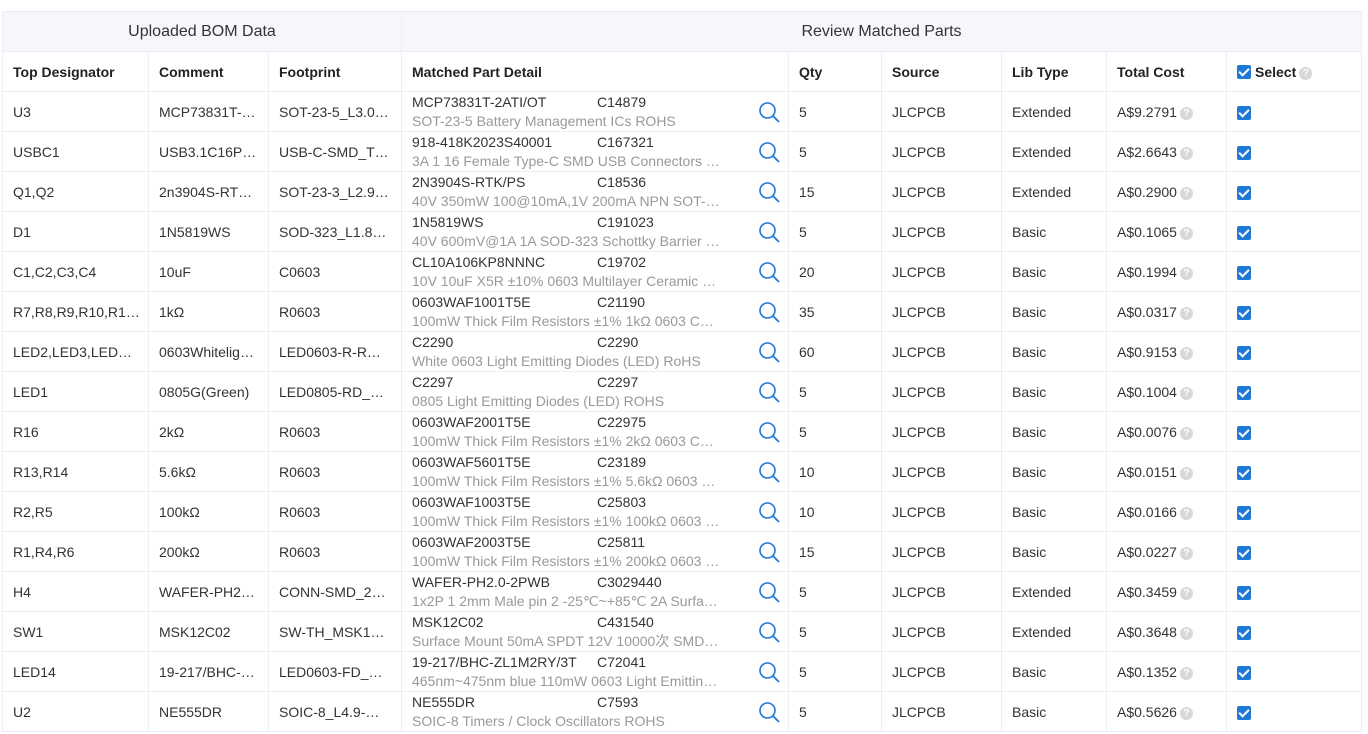  Describe the element at coordinates (504, 422) in the screenshot. I see `mpn-text: 0603WAF2001T5E` at that location.